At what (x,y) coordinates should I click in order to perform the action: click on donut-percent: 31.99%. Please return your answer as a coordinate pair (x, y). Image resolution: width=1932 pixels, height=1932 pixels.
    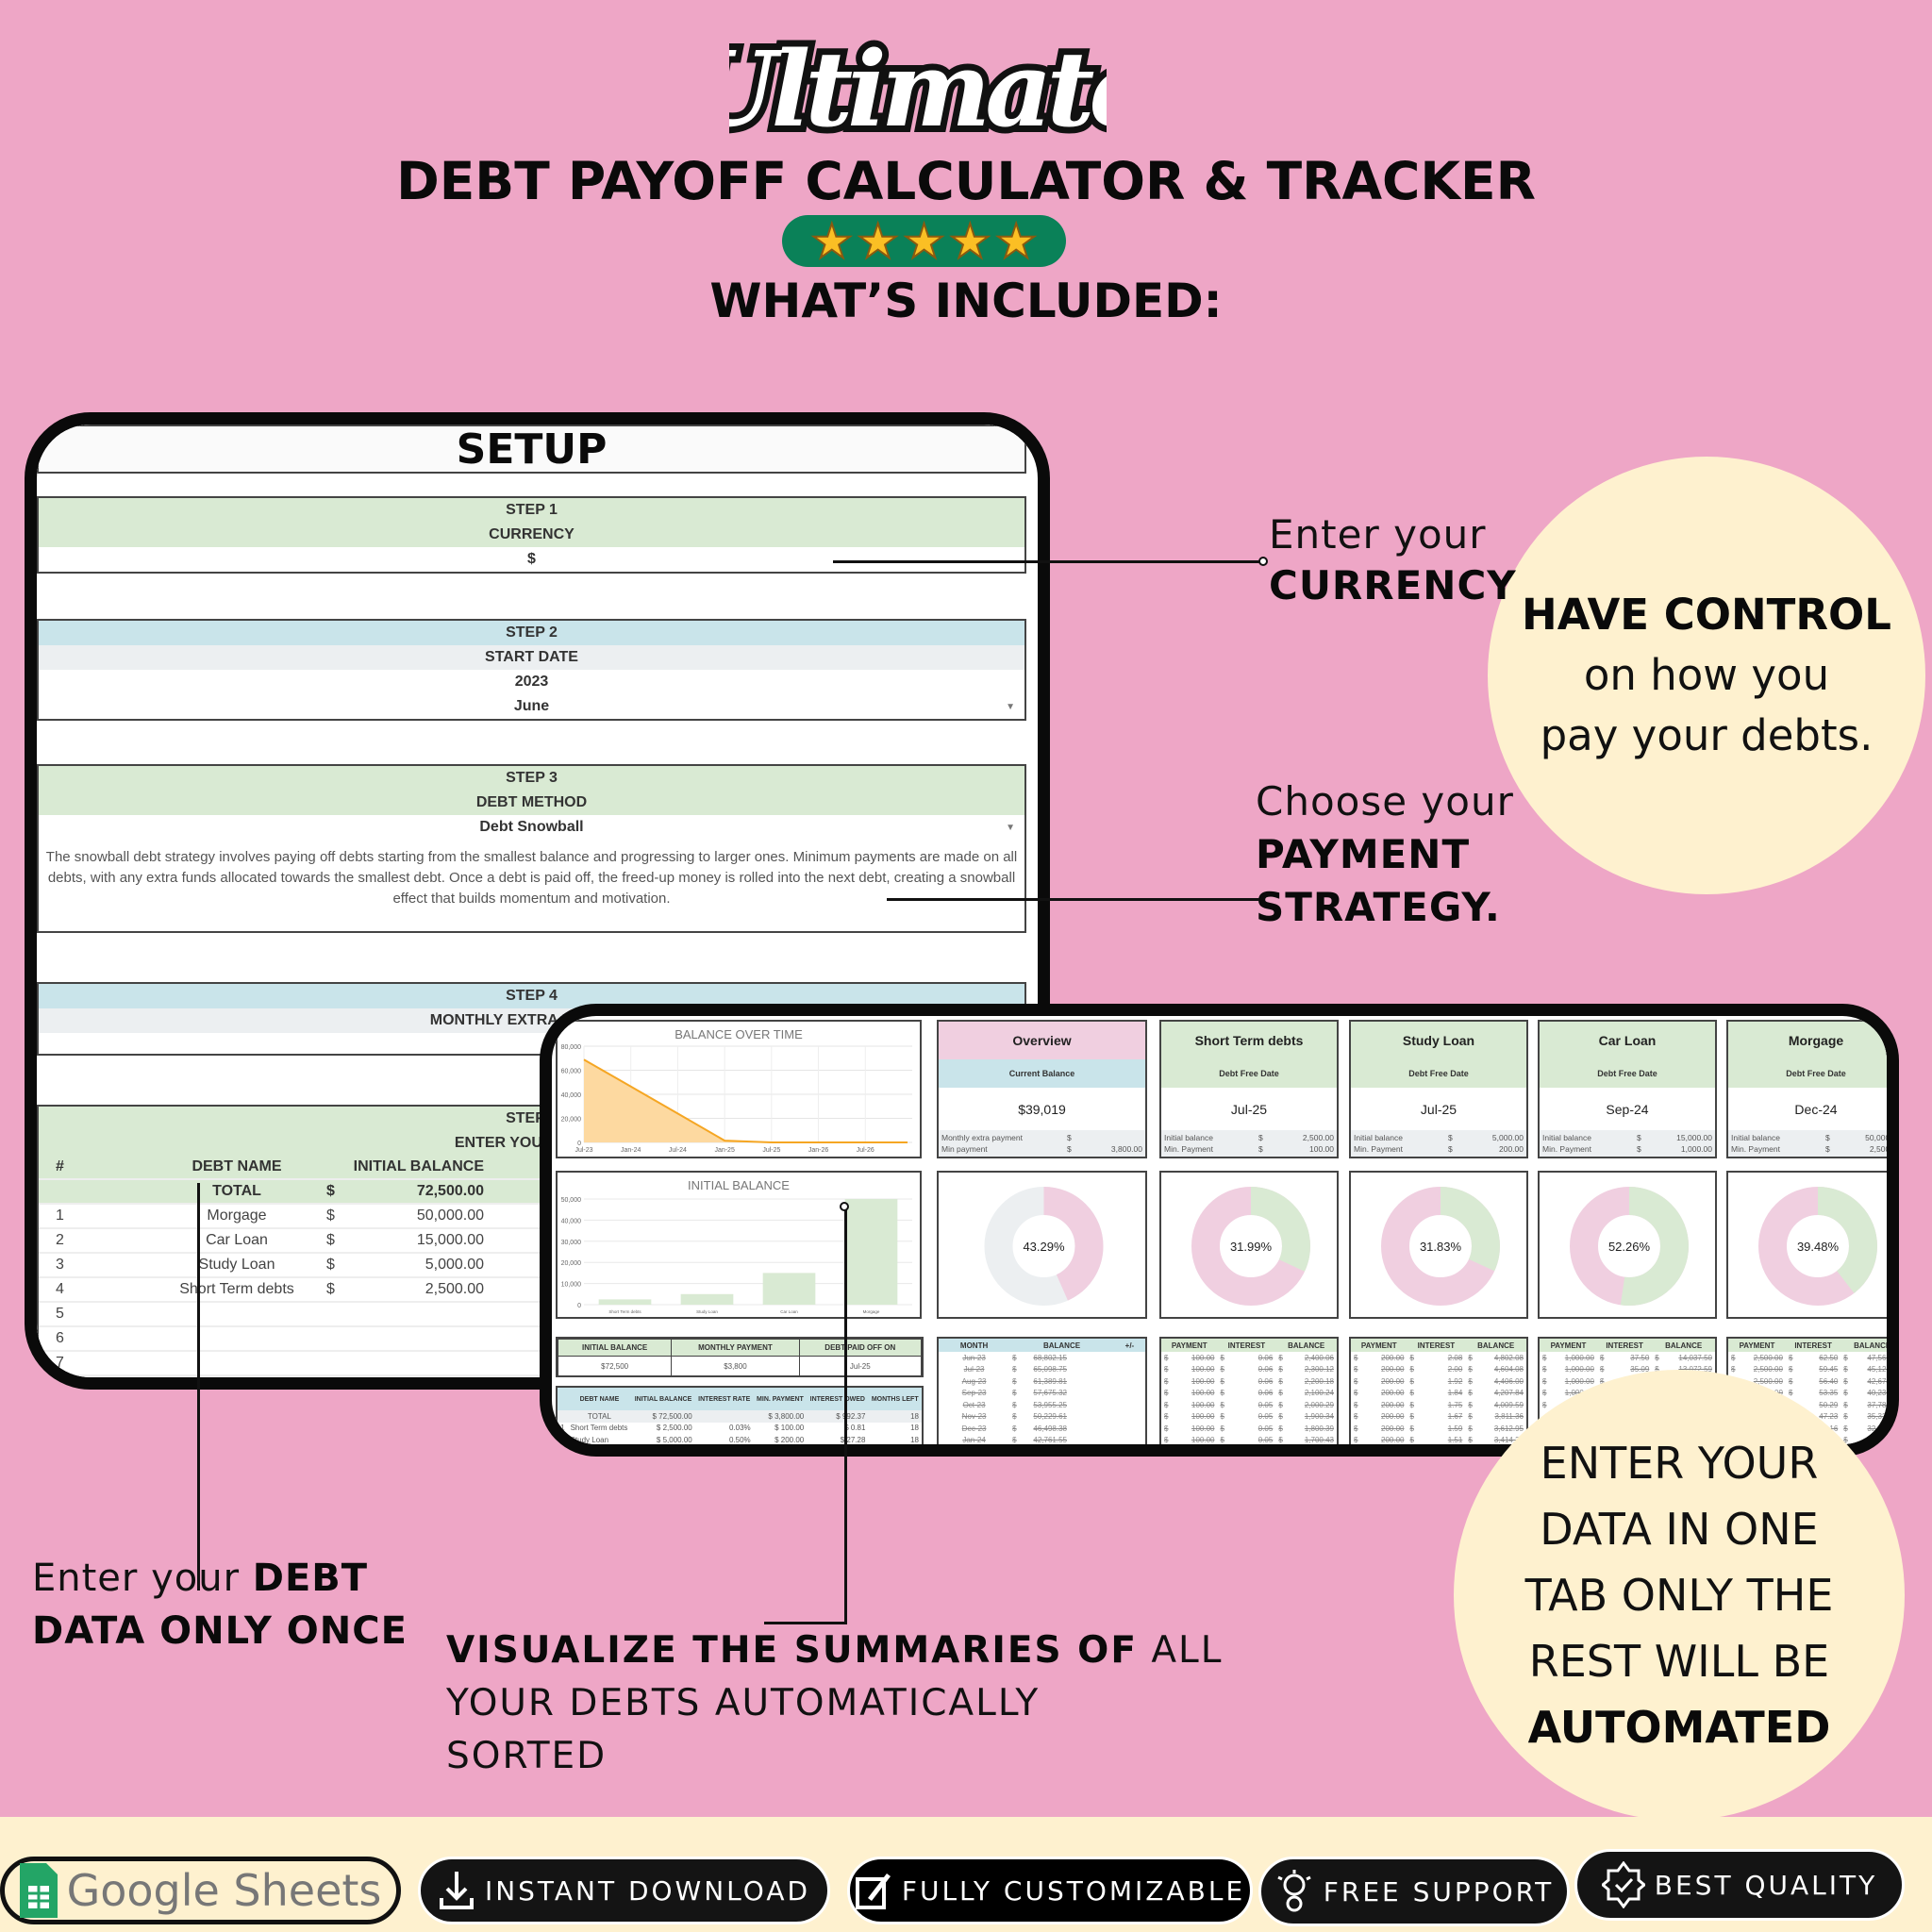
    Looking at the image, I should click on (1251, 1247).